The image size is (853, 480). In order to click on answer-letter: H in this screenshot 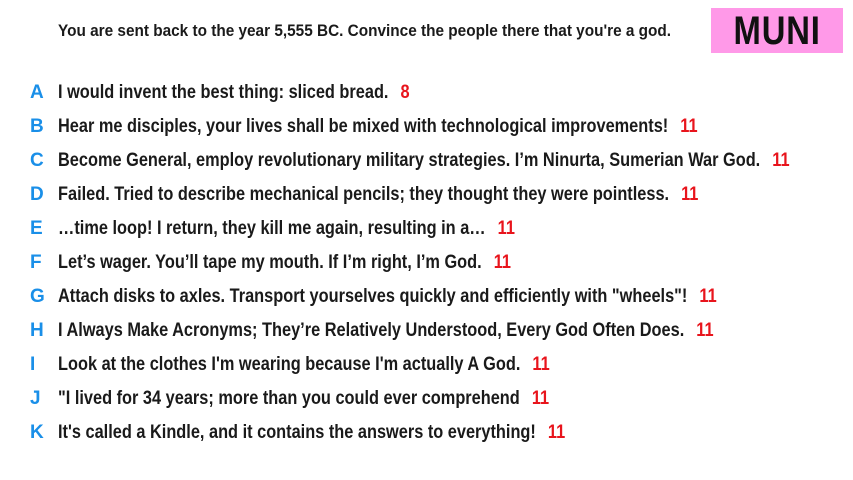, I will do `click(37, 330)`.